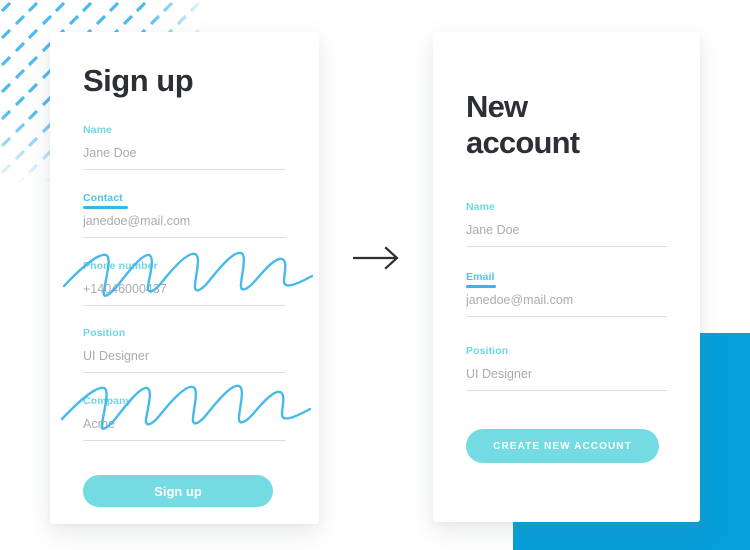 The image size is (750, 550). What do you see at coordinates (184, 429) in the screenshot?
I see `company-input` at bounding box center [184, 429].